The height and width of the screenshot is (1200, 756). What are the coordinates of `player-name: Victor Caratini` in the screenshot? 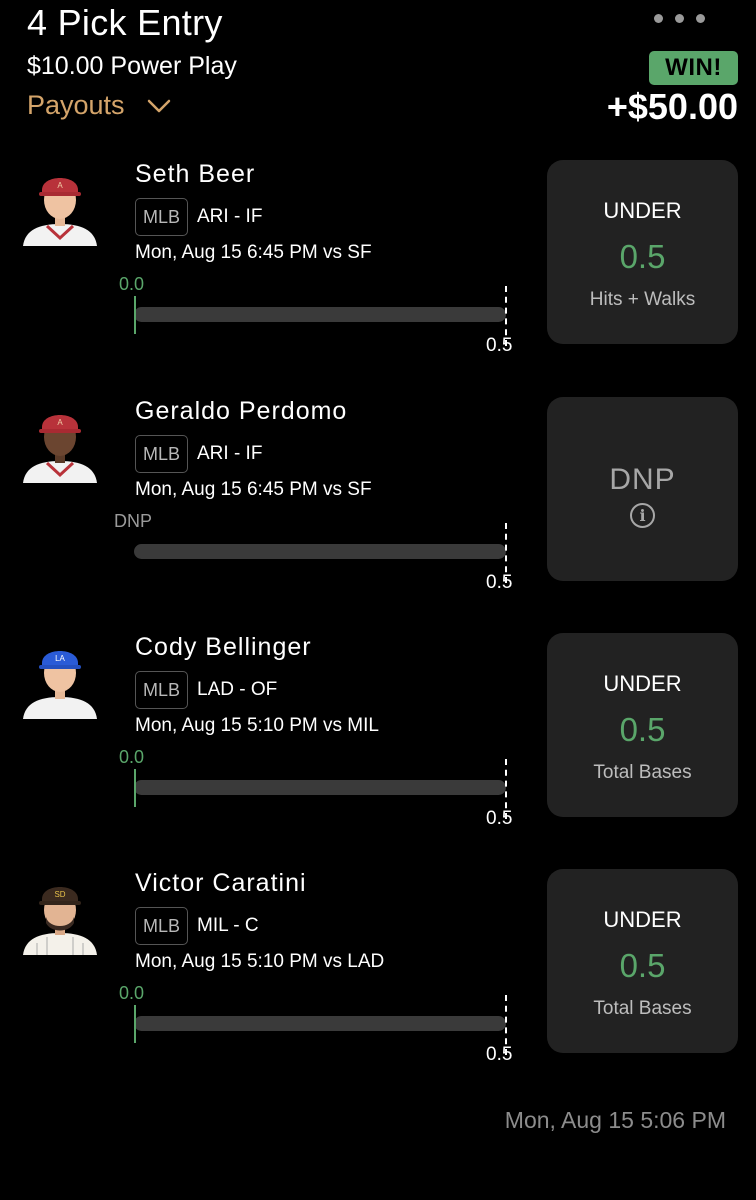 It's located at (221, 883).